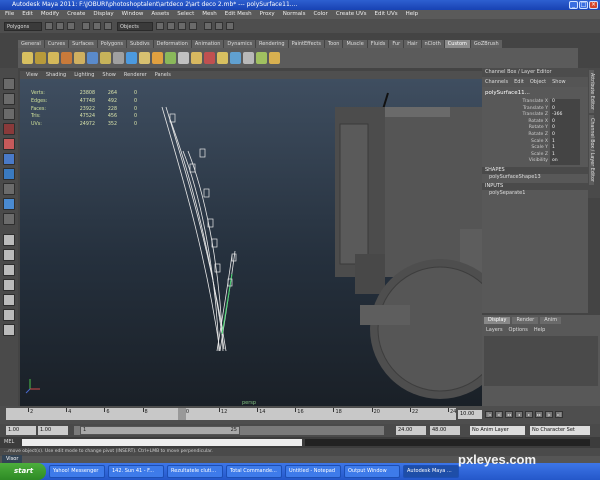  Describe the element at coordinates (32, 75) in the screenshot. I see `panel-menu-view: View` at that location.